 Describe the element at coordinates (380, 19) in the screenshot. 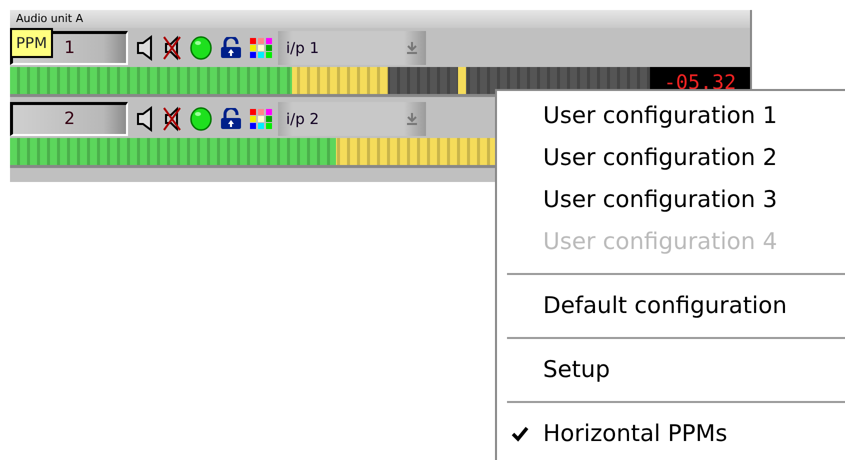

I see `panel-title: Audio unit A` at that location.